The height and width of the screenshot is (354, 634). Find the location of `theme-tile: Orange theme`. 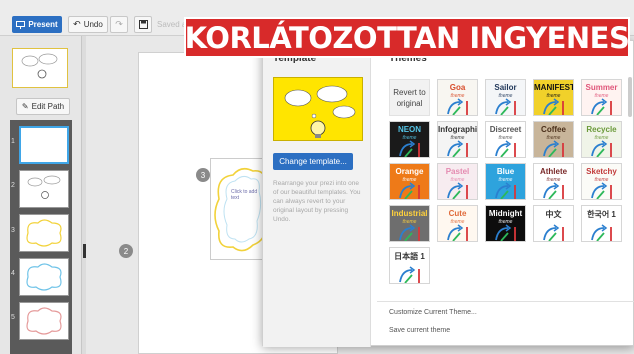

theme-tile: Orange theme is located at coordinates (409, 181).